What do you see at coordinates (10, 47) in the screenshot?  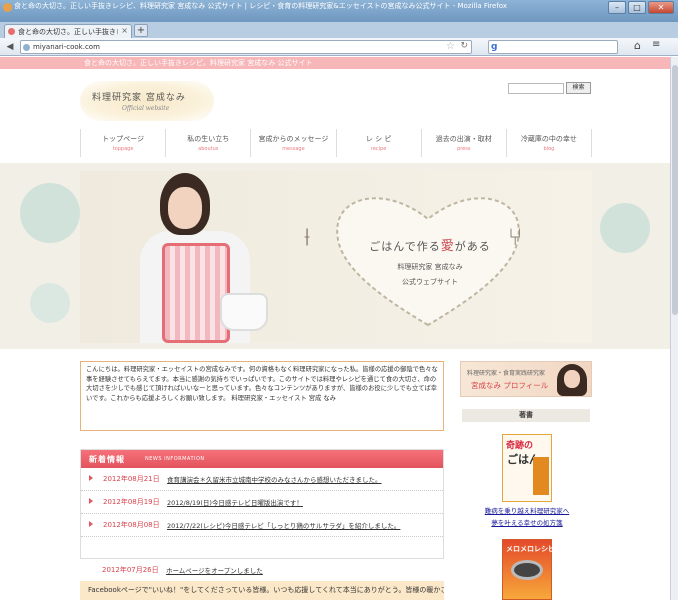 I see `back-icon: ◀` at bounding box center [10, 47].